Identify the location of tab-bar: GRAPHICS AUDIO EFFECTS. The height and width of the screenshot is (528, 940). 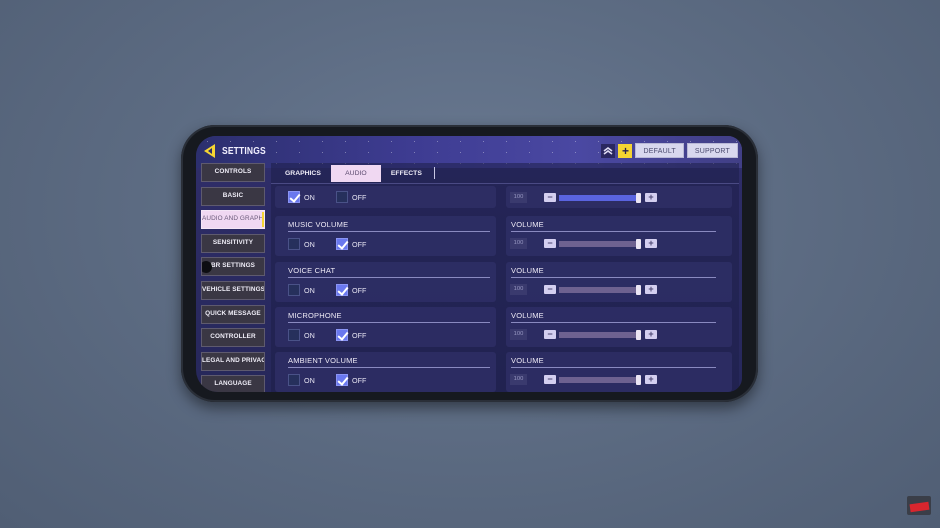
(505, 173).